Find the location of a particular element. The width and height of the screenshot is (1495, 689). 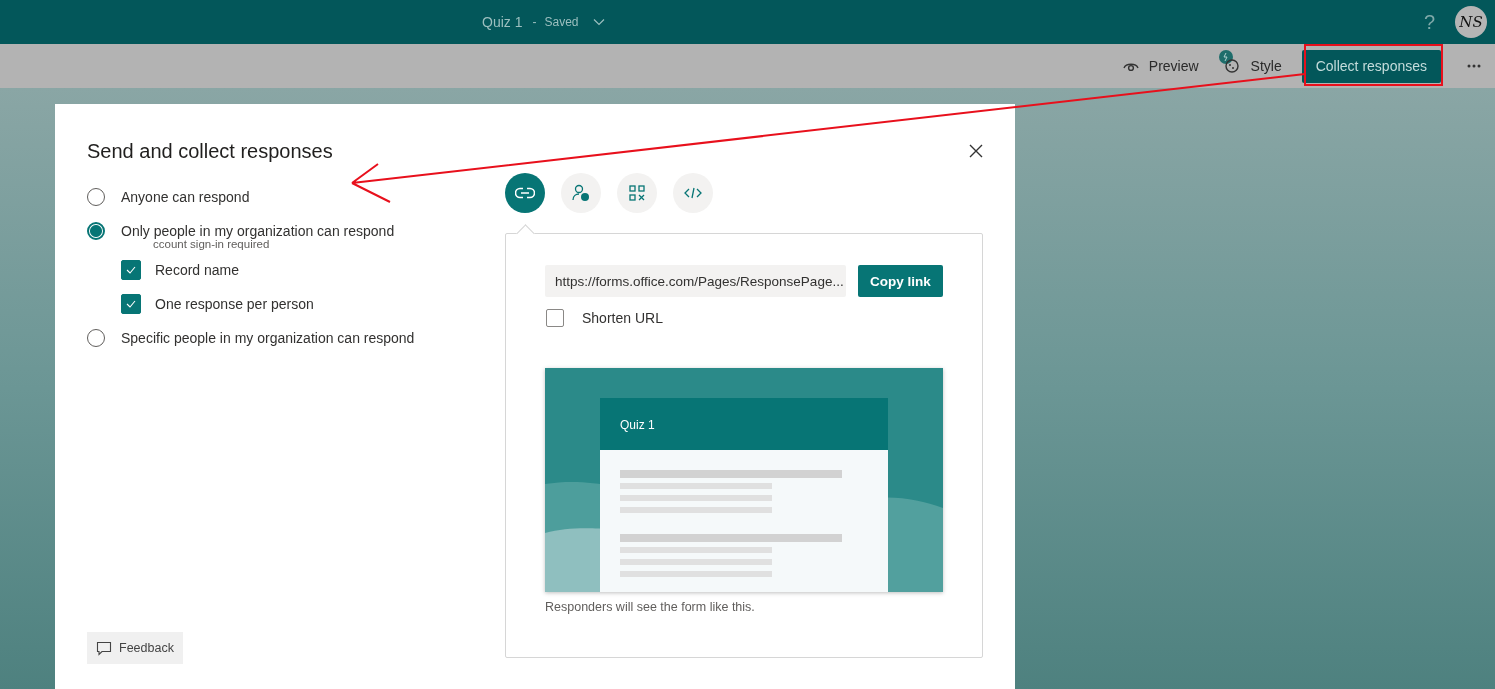

checkbox-label: Shorten URL is located at coordinates (622, 318).